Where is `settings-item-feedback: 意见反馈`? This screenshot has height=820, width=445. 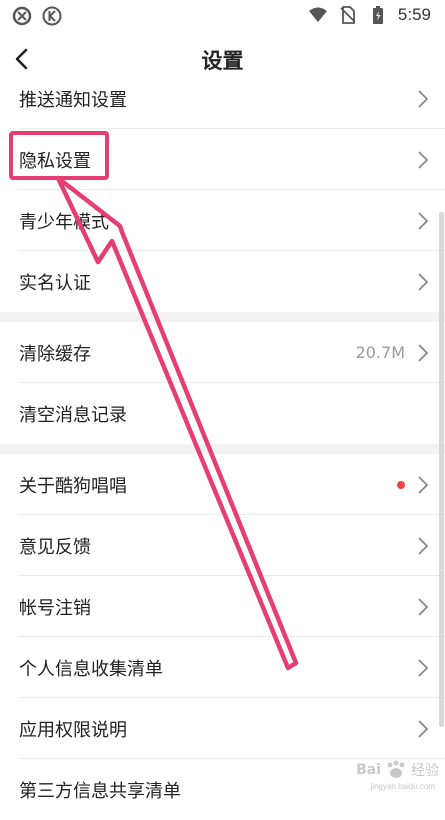 settings-item-feedback: 意见反馈 is located at coordinates (222, 545).